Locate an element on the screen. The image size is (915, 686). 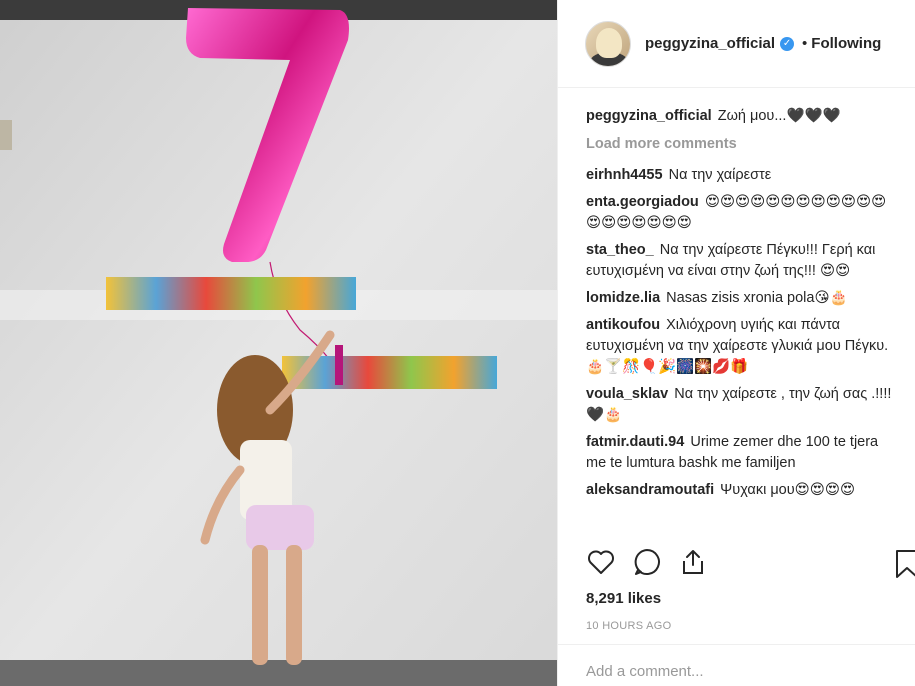
following-button: Following is located at coordinates (846, 43).